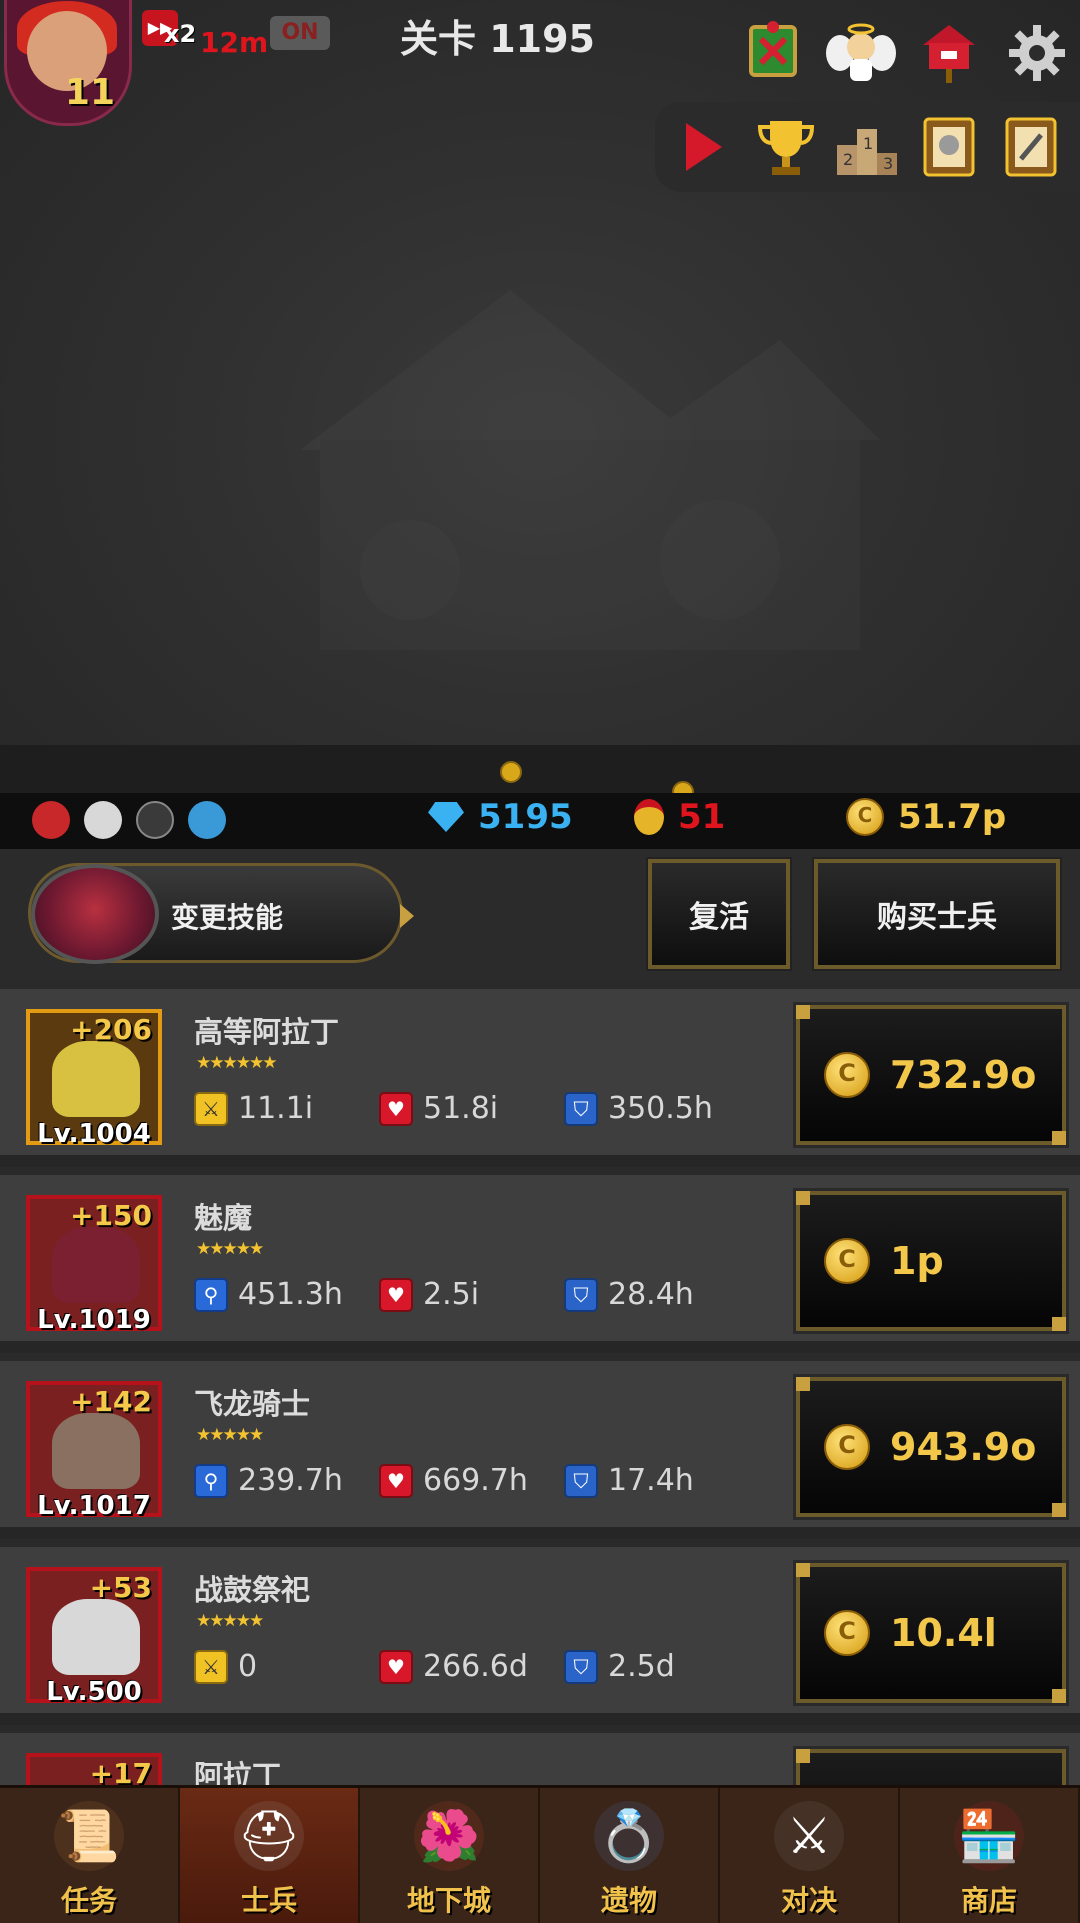 This screenshot has width=1080, height=1923. I want to click on soldier-level: Lv.1019, so click(94, 1320).